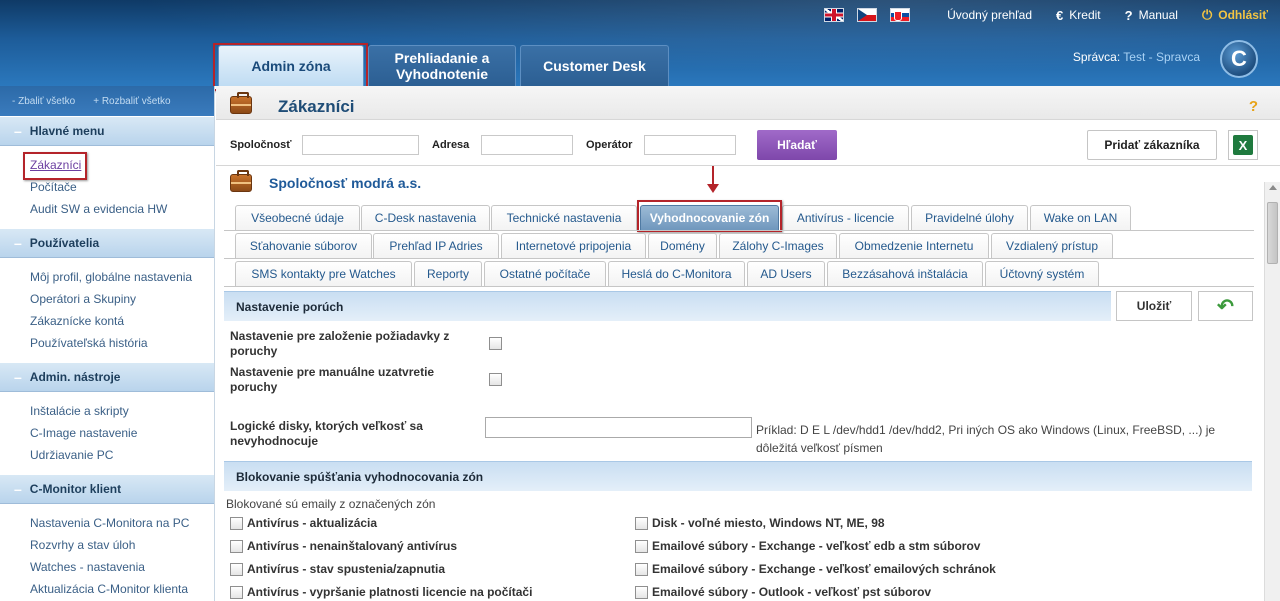 The width and height of the screenshot is (1280, 601). Describe the element at coordinates (667, 306) in the screenshot. I see `section-failure-settings: Nastavenie porúch` at that location.